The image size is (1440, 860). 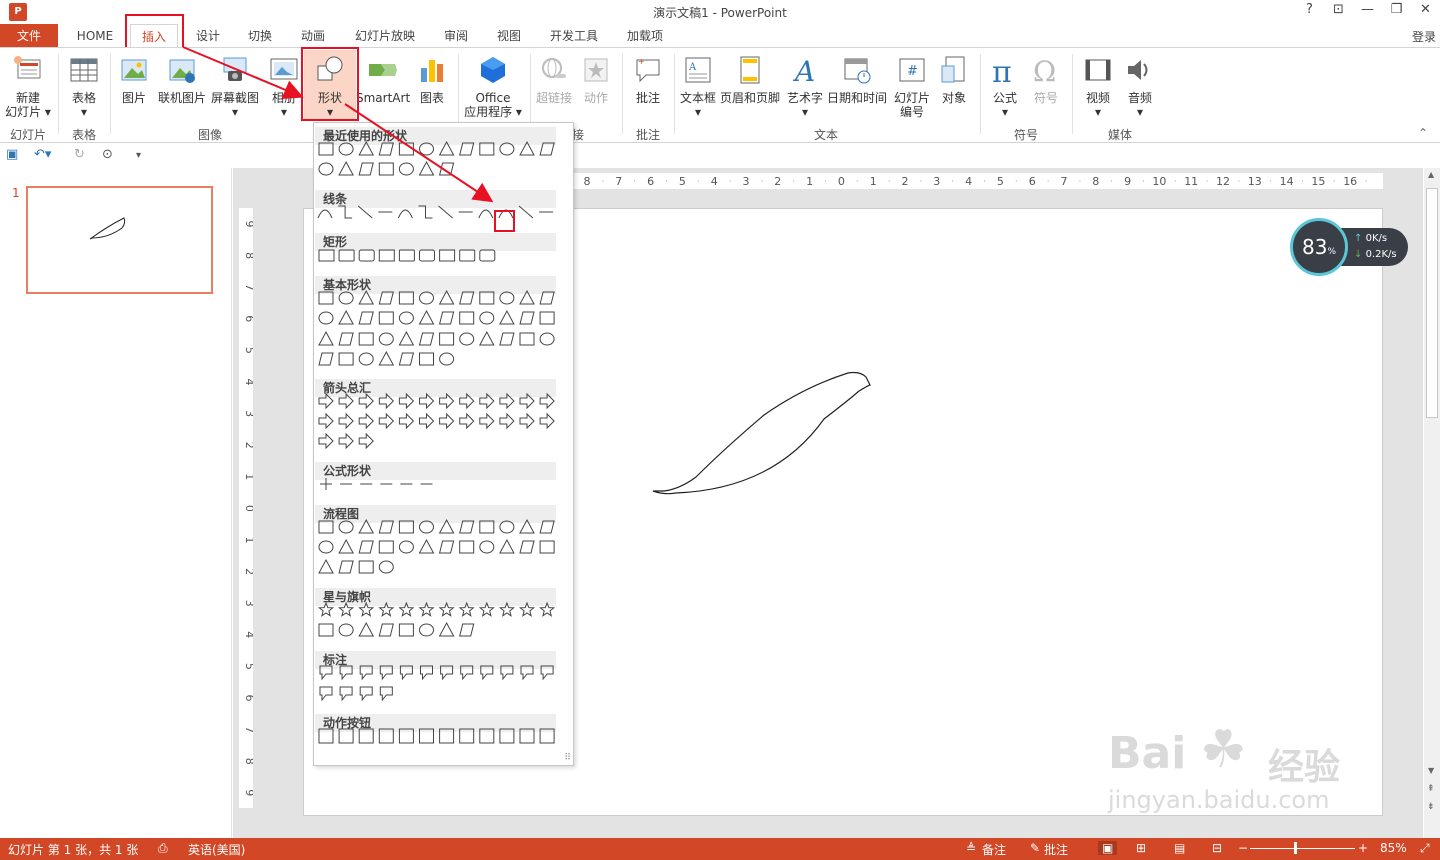 What do you see at coordinates (1363, 848) in the screenshot?
I see `zoom-in-icon: +` at bounding box center [1363, 848].